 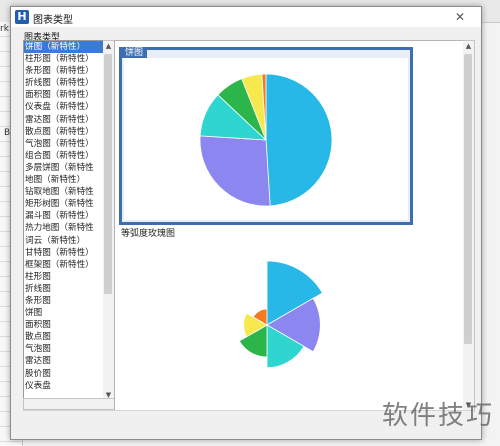 I want to click on chart-type-item: 地图（新特性）, so click(x=64, y=180).